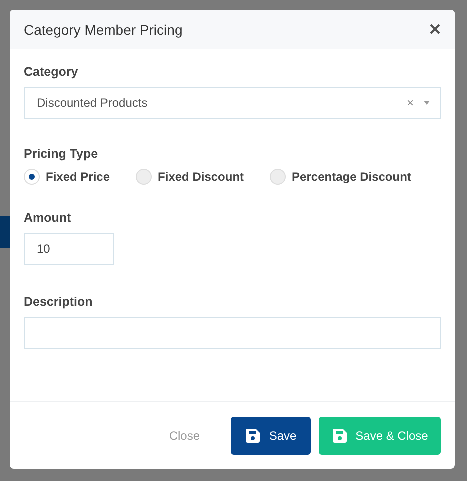 This screenshot has width=467, height=481. I want to click on field-label: Description, so click(59, 302).